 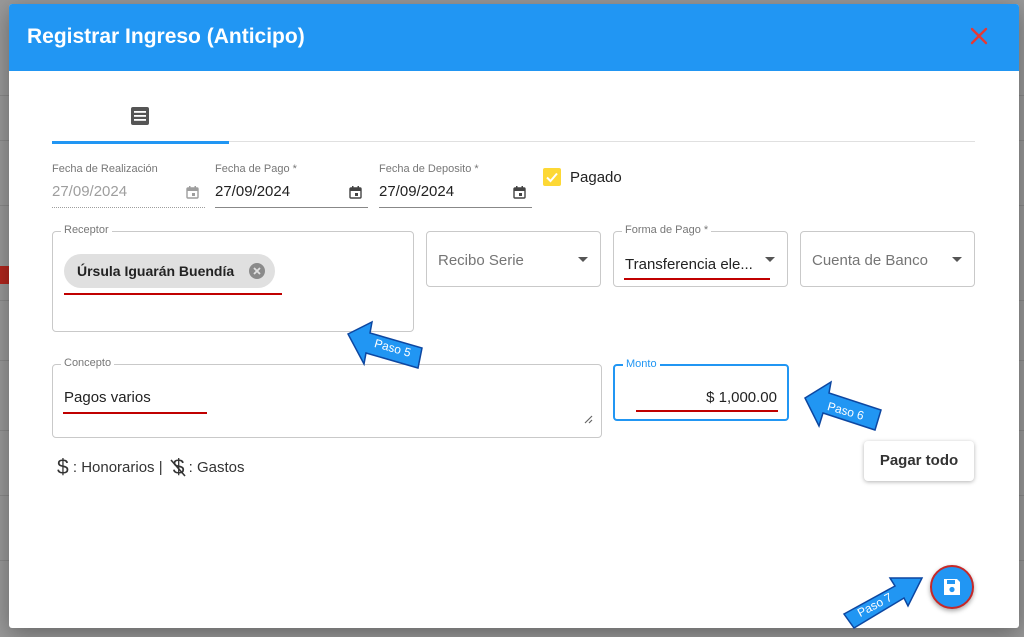 I want to click on fecha-deposito-value: 27/09/2024, so click(x=417, y=191).